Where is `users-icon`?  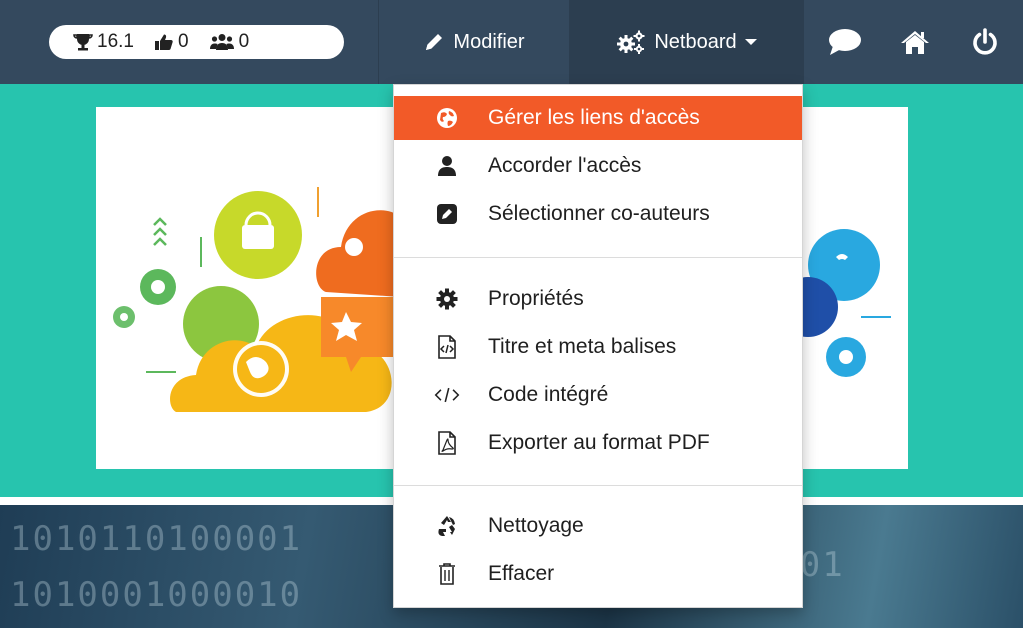
users-icon is located at coordinates (221, 42).